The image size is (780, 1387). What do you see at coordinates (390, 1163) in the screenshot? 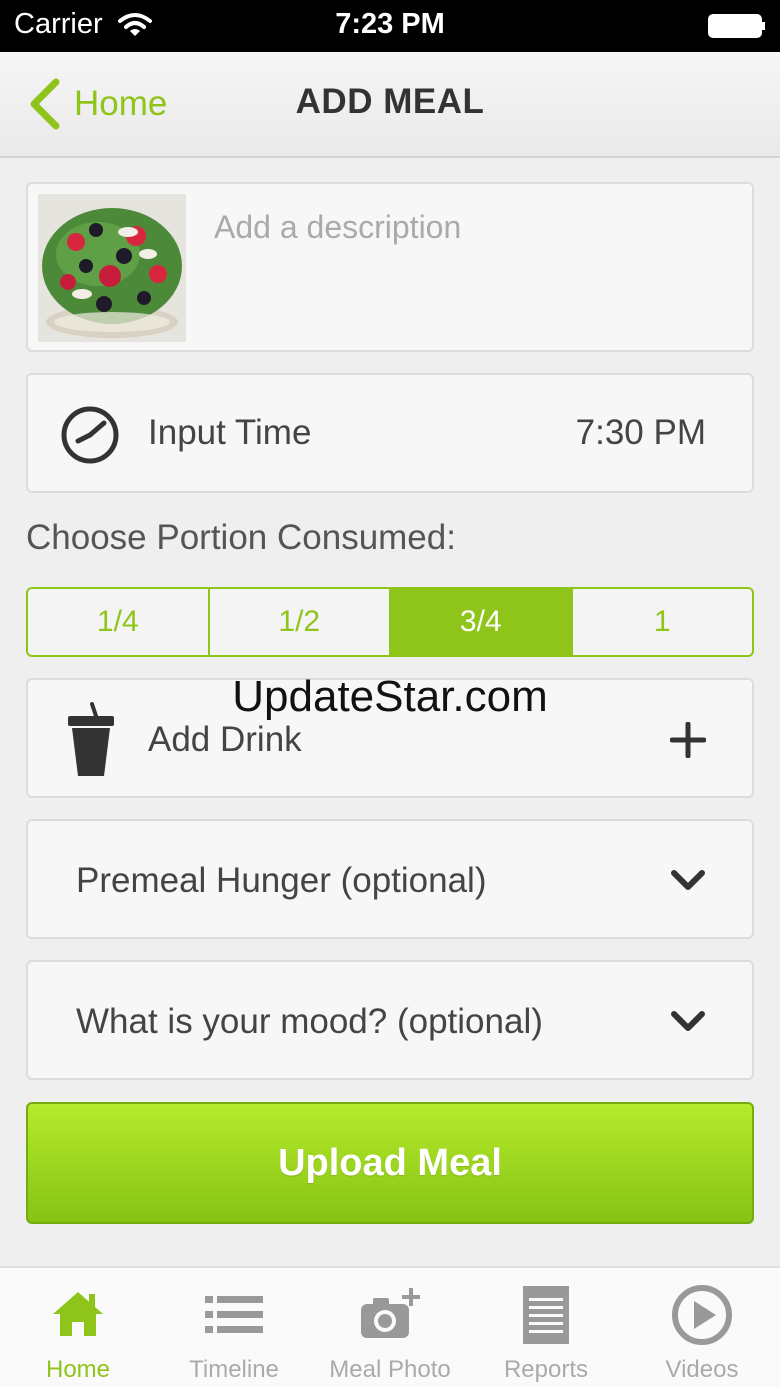
I see `upload-meal-button: Upload Meal` at bounding box center [390, 1163].